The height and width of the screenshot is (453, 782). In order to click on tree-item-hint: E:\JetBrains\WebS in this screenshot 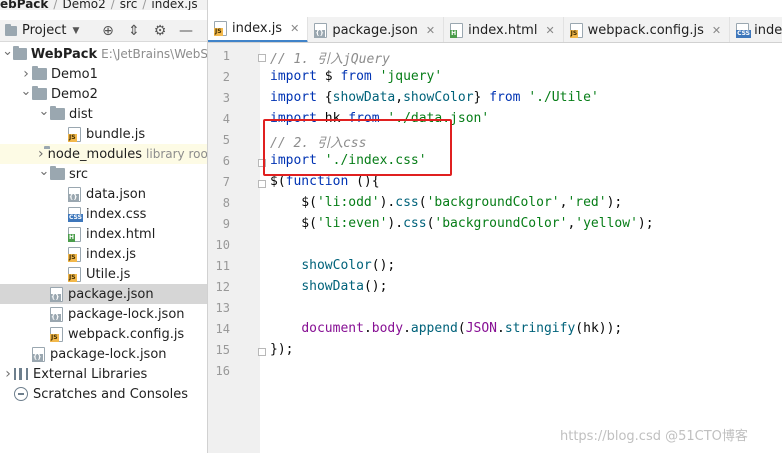, I will do `click(154, 54)`.